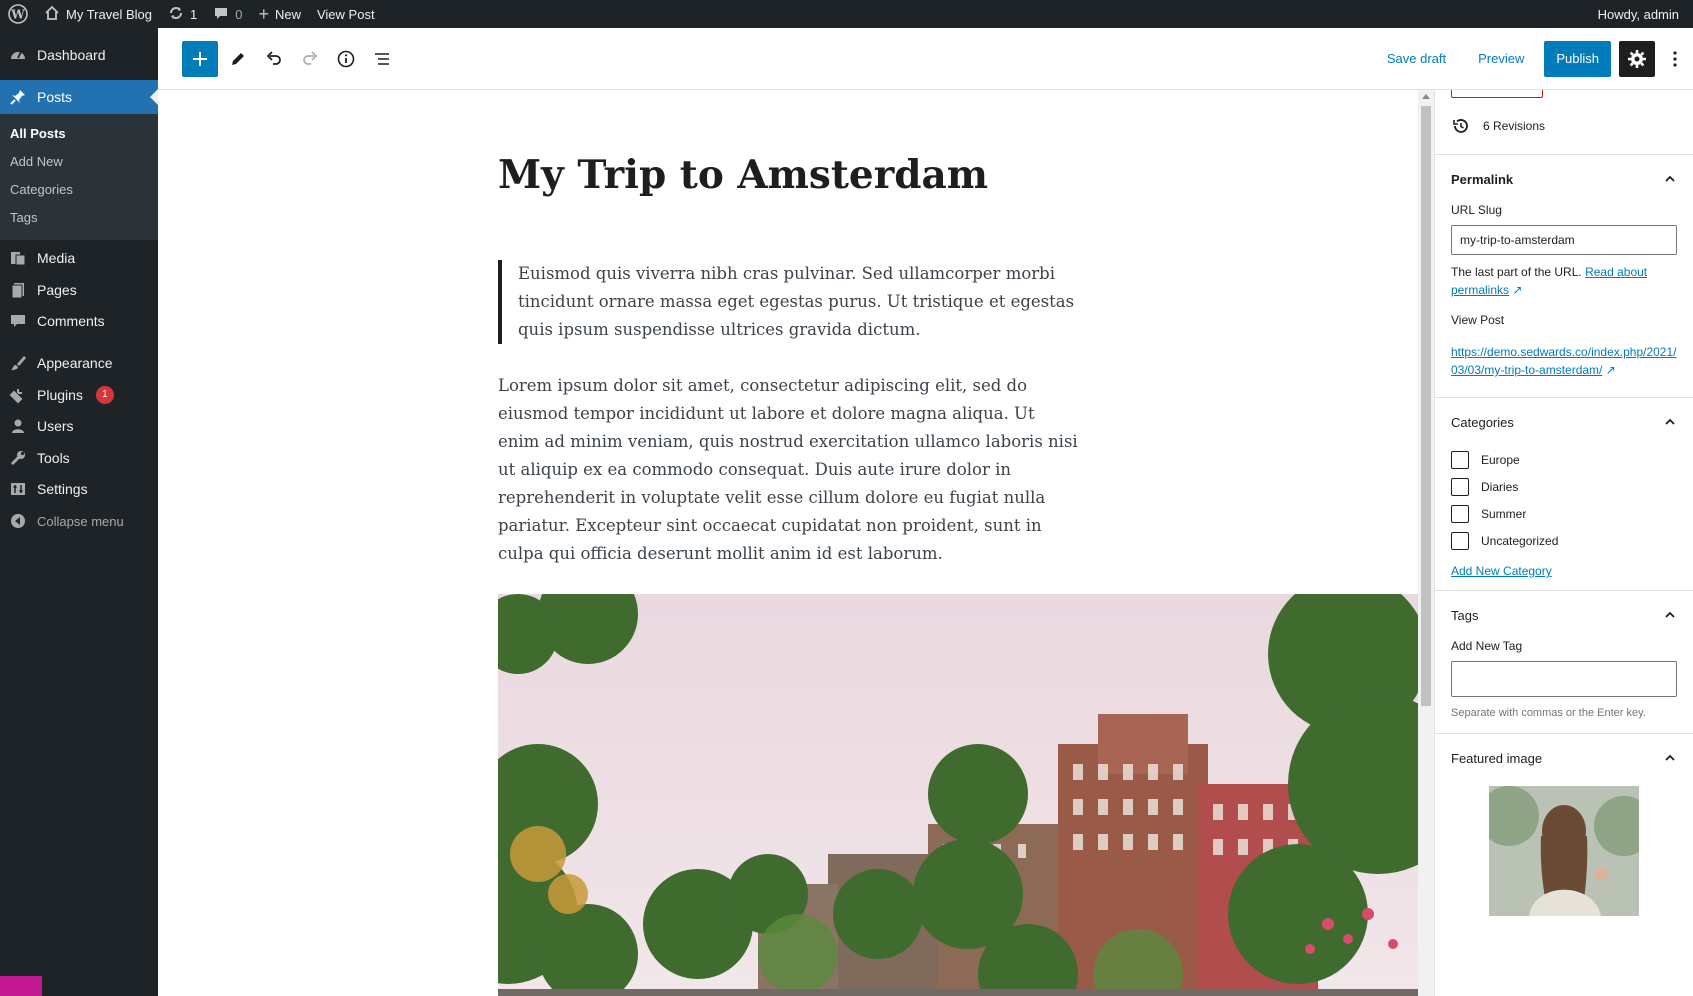  I want to click on view-post-link: View Post, so click(346, 14).